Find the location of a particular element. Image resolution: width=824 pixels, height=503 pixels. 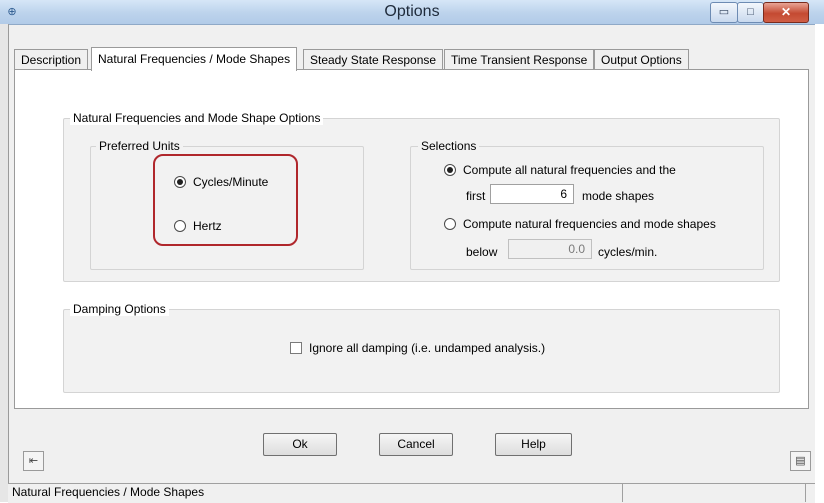

status-text: Natural Frequencies / Mode Shapes is located at coordinates (108, 492).